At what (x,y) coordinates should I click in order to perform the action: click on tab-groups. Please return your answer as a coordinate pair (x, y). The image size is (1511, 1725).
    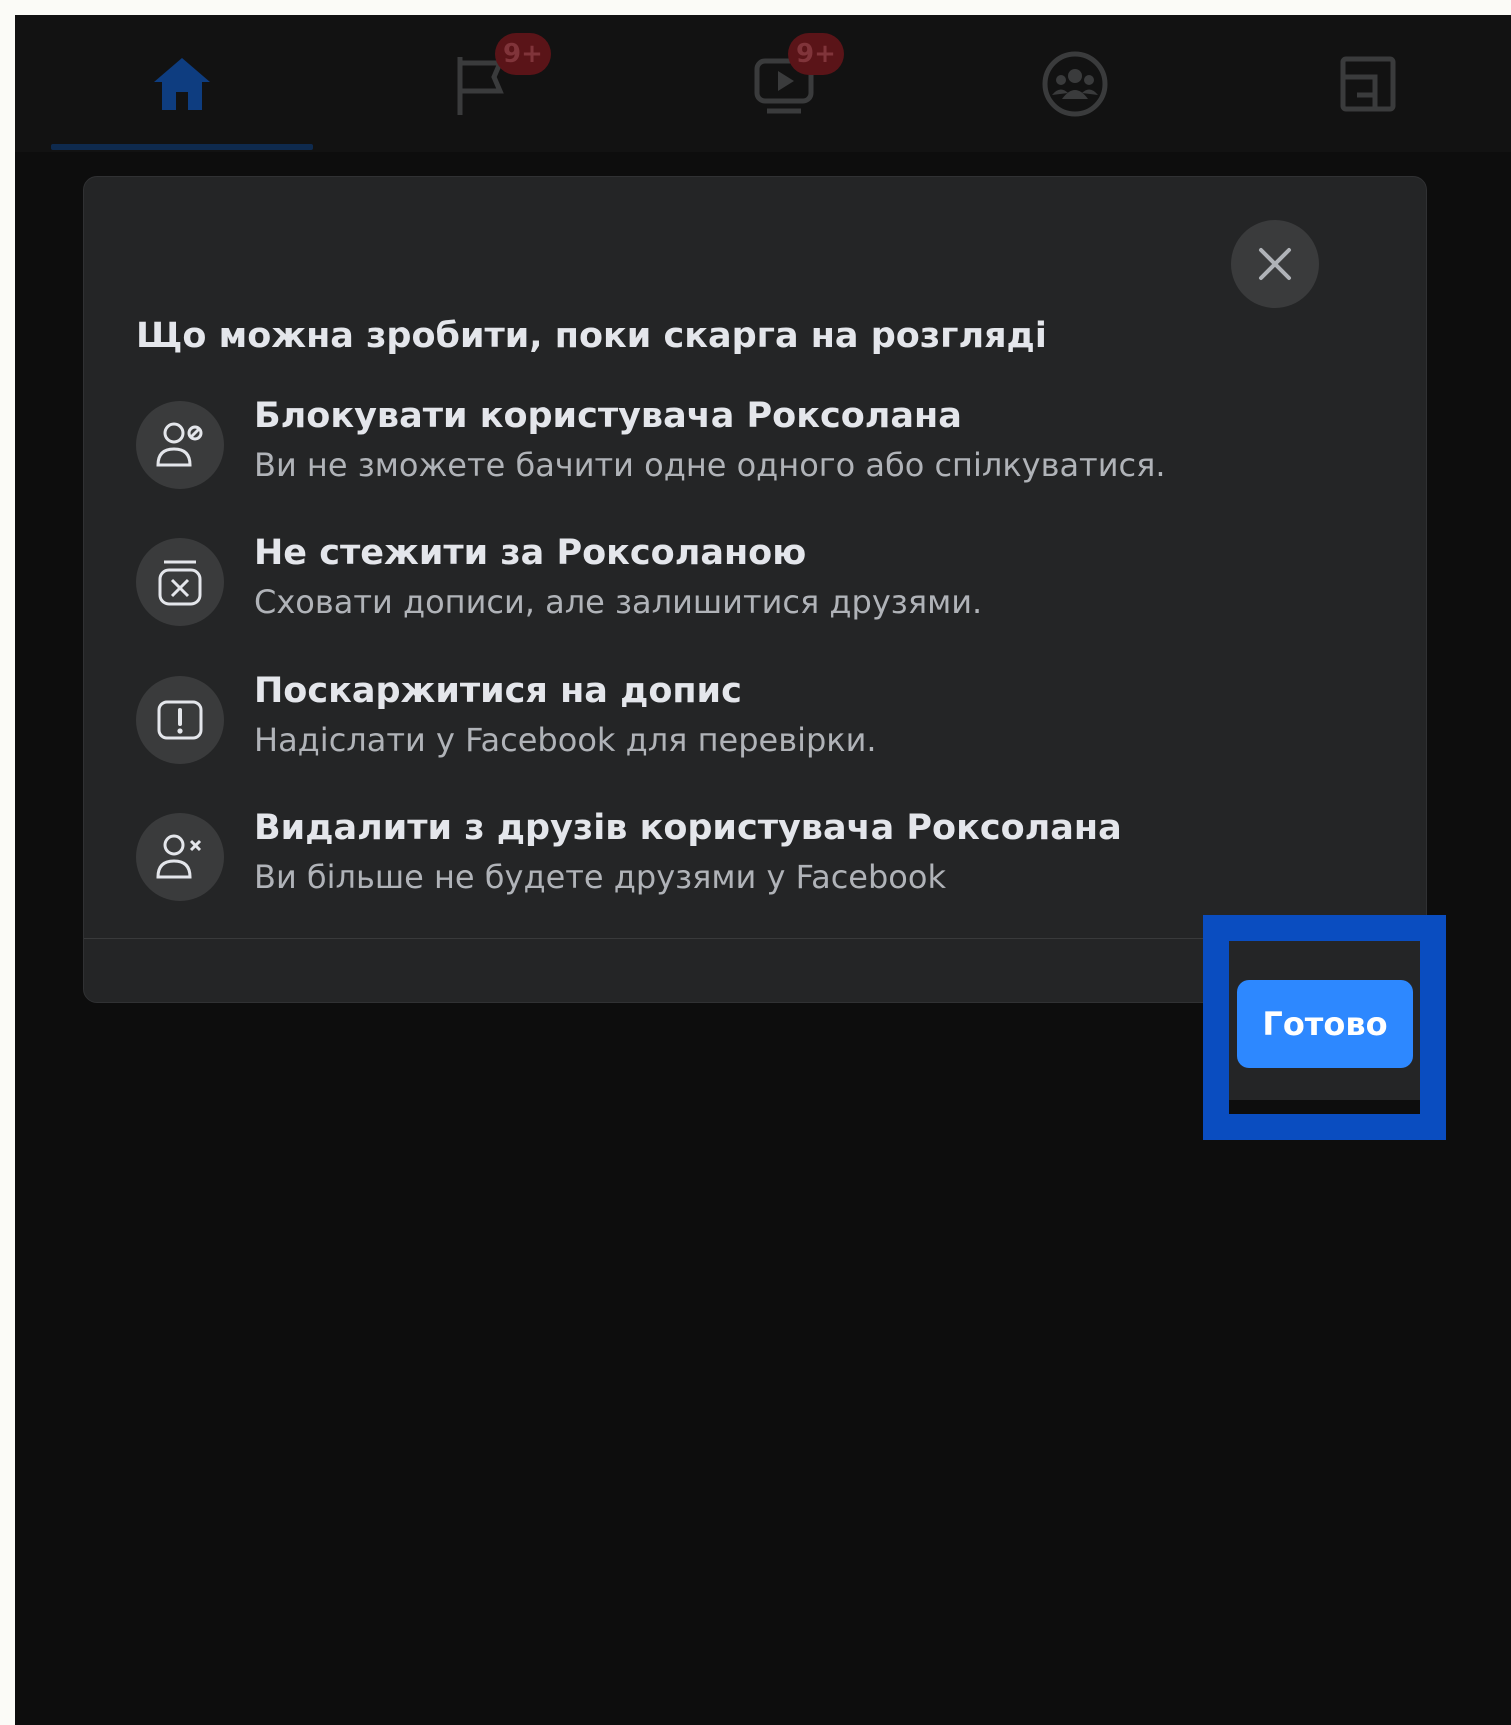
    Looking at the image, I should click on (1075, 83).